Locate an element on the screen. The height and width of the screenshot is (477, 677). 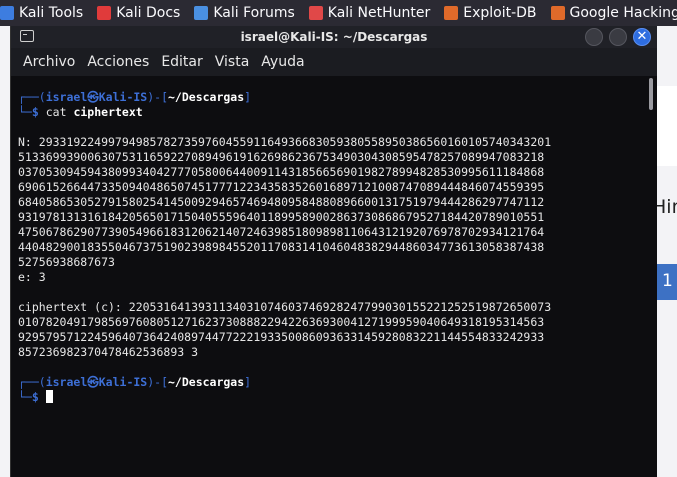
prompt-line-1: ┌──(israel㉿Kali-IS)-[~/Descargas] is located at coordinates (135, 97).